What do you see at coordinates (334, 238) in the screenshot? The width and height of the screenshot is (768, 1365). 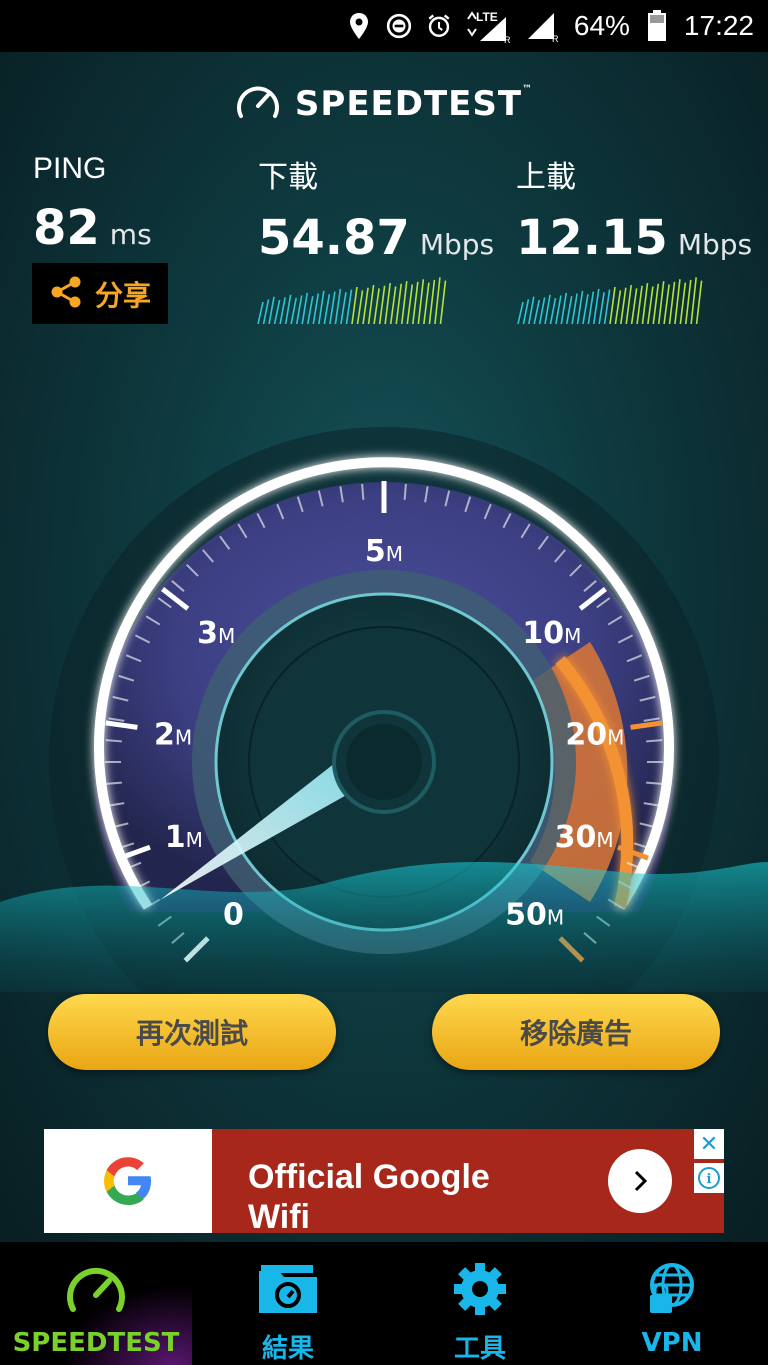 I see `download-value: 54.87` at bounding box center [334, 238].